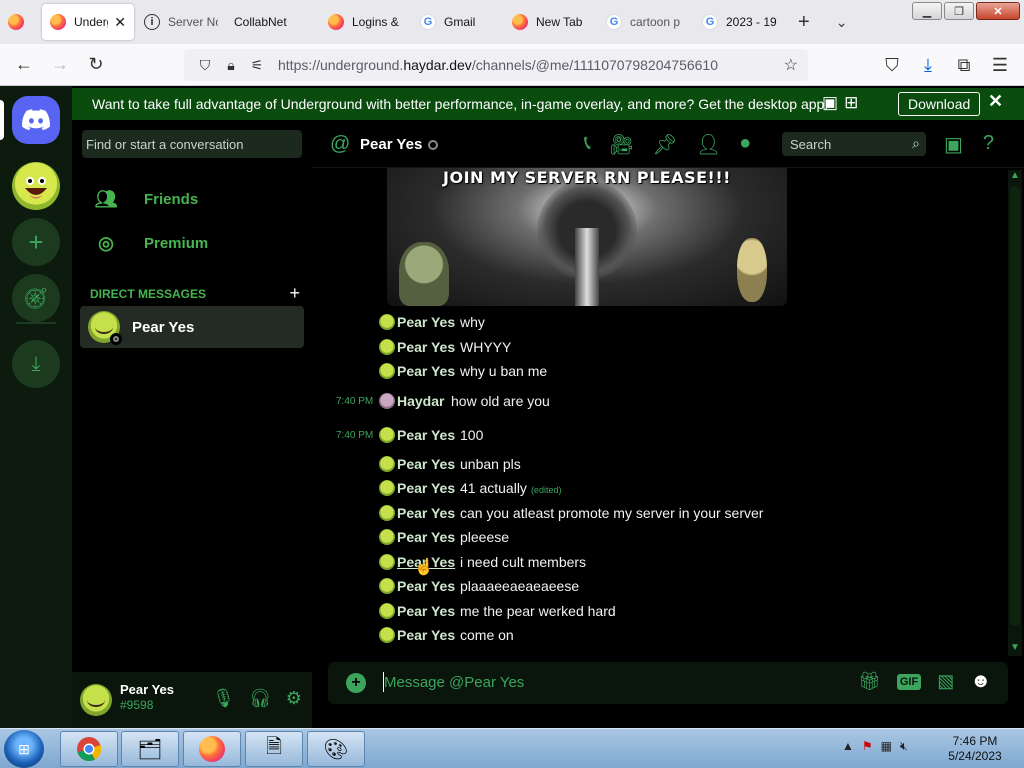  What do you see at coordinates (1015, 649) in the screenshot?
I see `scroll-down-icon: ▼` at bounding box center [1015, 649].